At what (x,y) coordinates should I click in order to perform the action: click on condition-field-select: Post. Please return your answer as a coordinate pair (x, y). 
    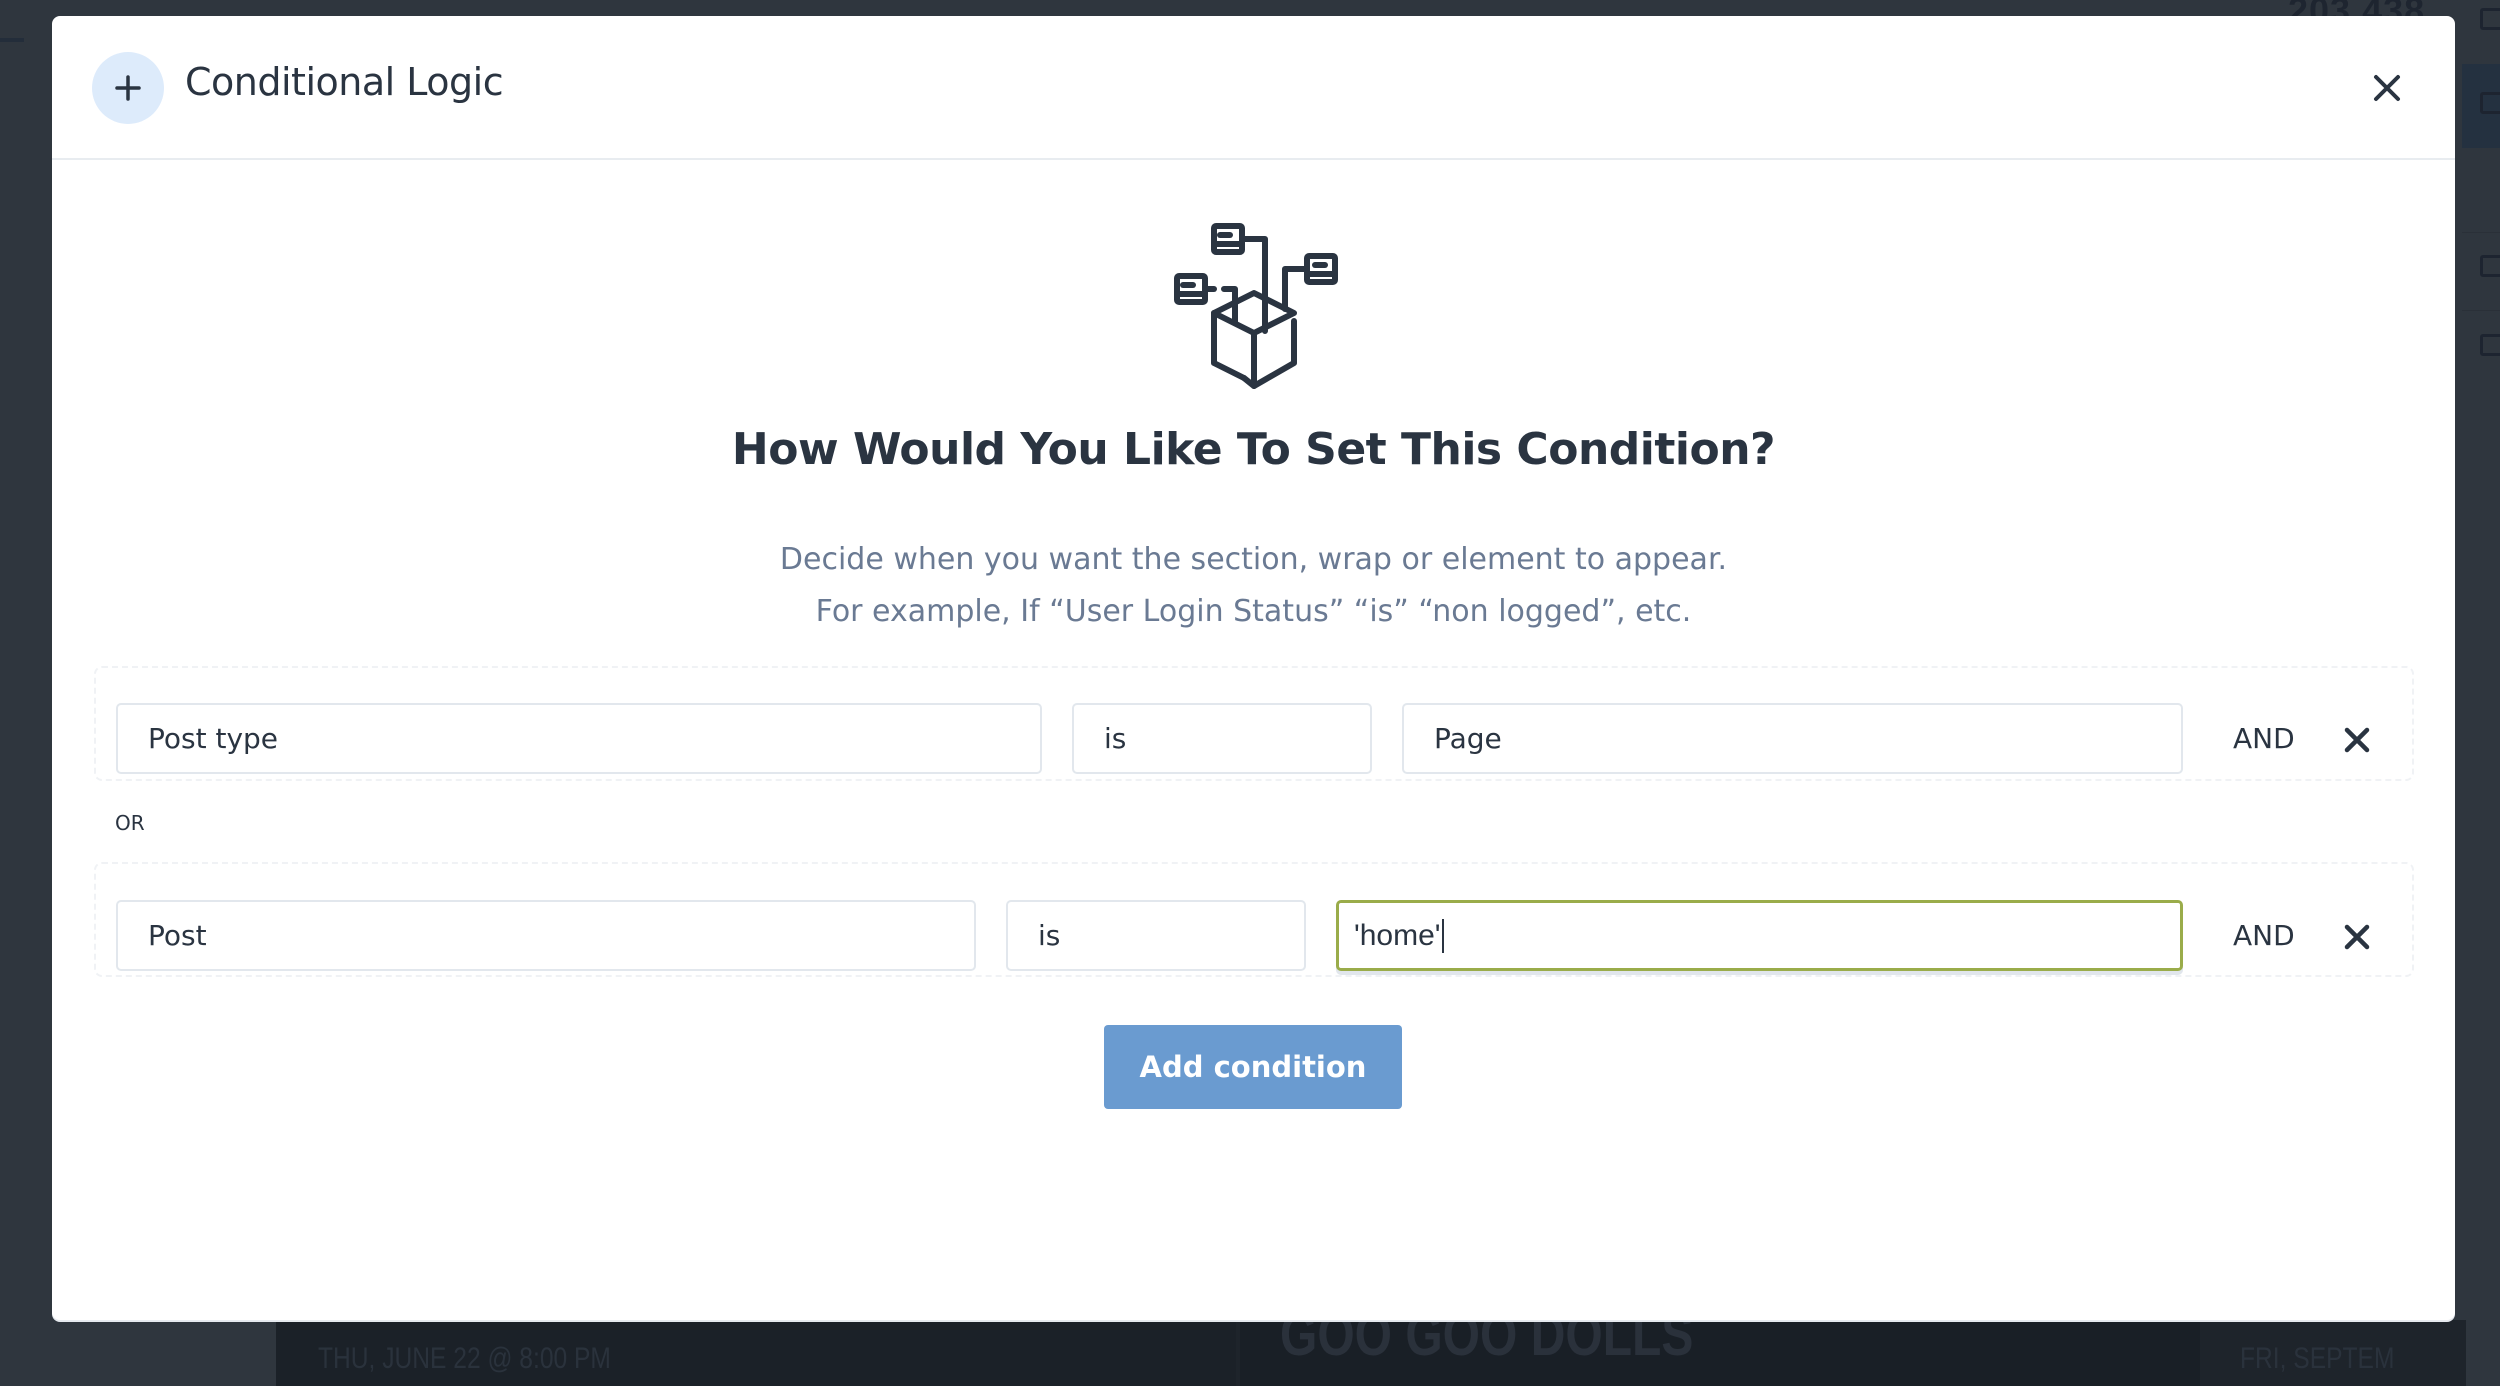
    Looking at the image, I should click on (546, 935).